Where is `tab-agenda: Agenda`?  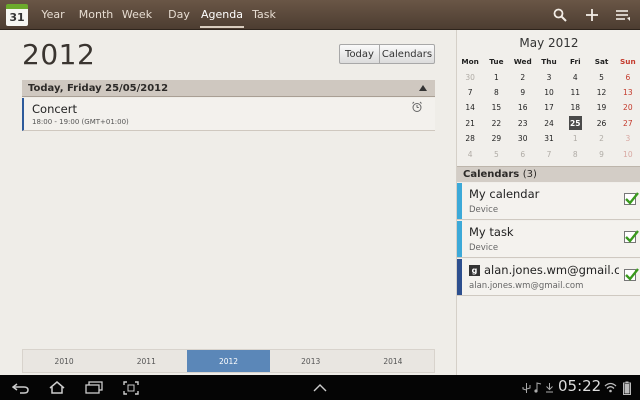
tab-agenda: Agenda is located at coordinates (222, 15).